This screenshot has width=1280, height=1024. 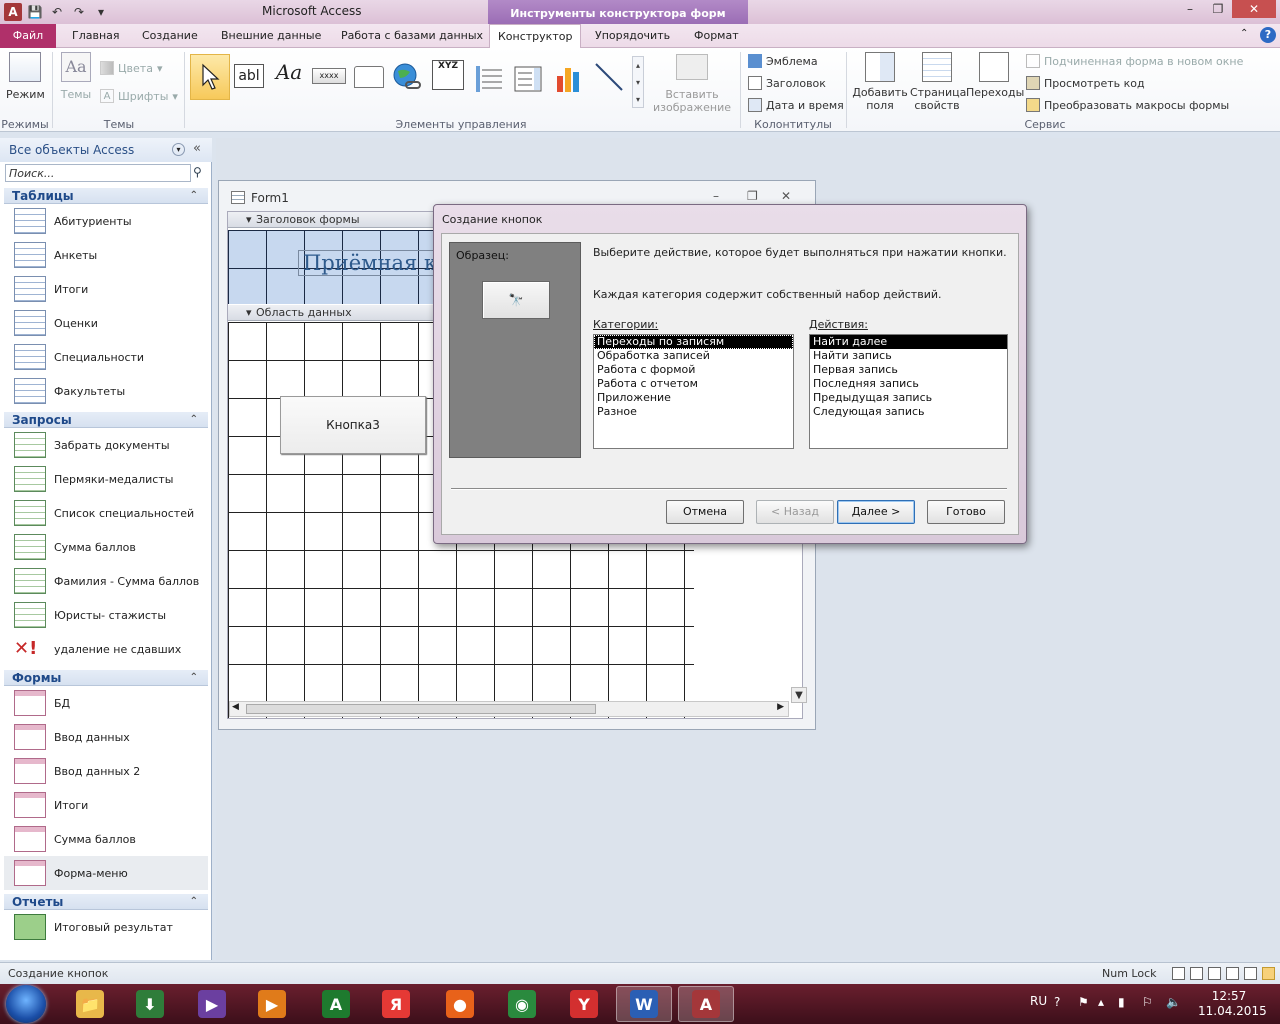 What do you see at coordinates (106, 581) in the screenshot?
I see `nav-item: Фамилия - Сумма баллов` at bounding box center [106, 581].